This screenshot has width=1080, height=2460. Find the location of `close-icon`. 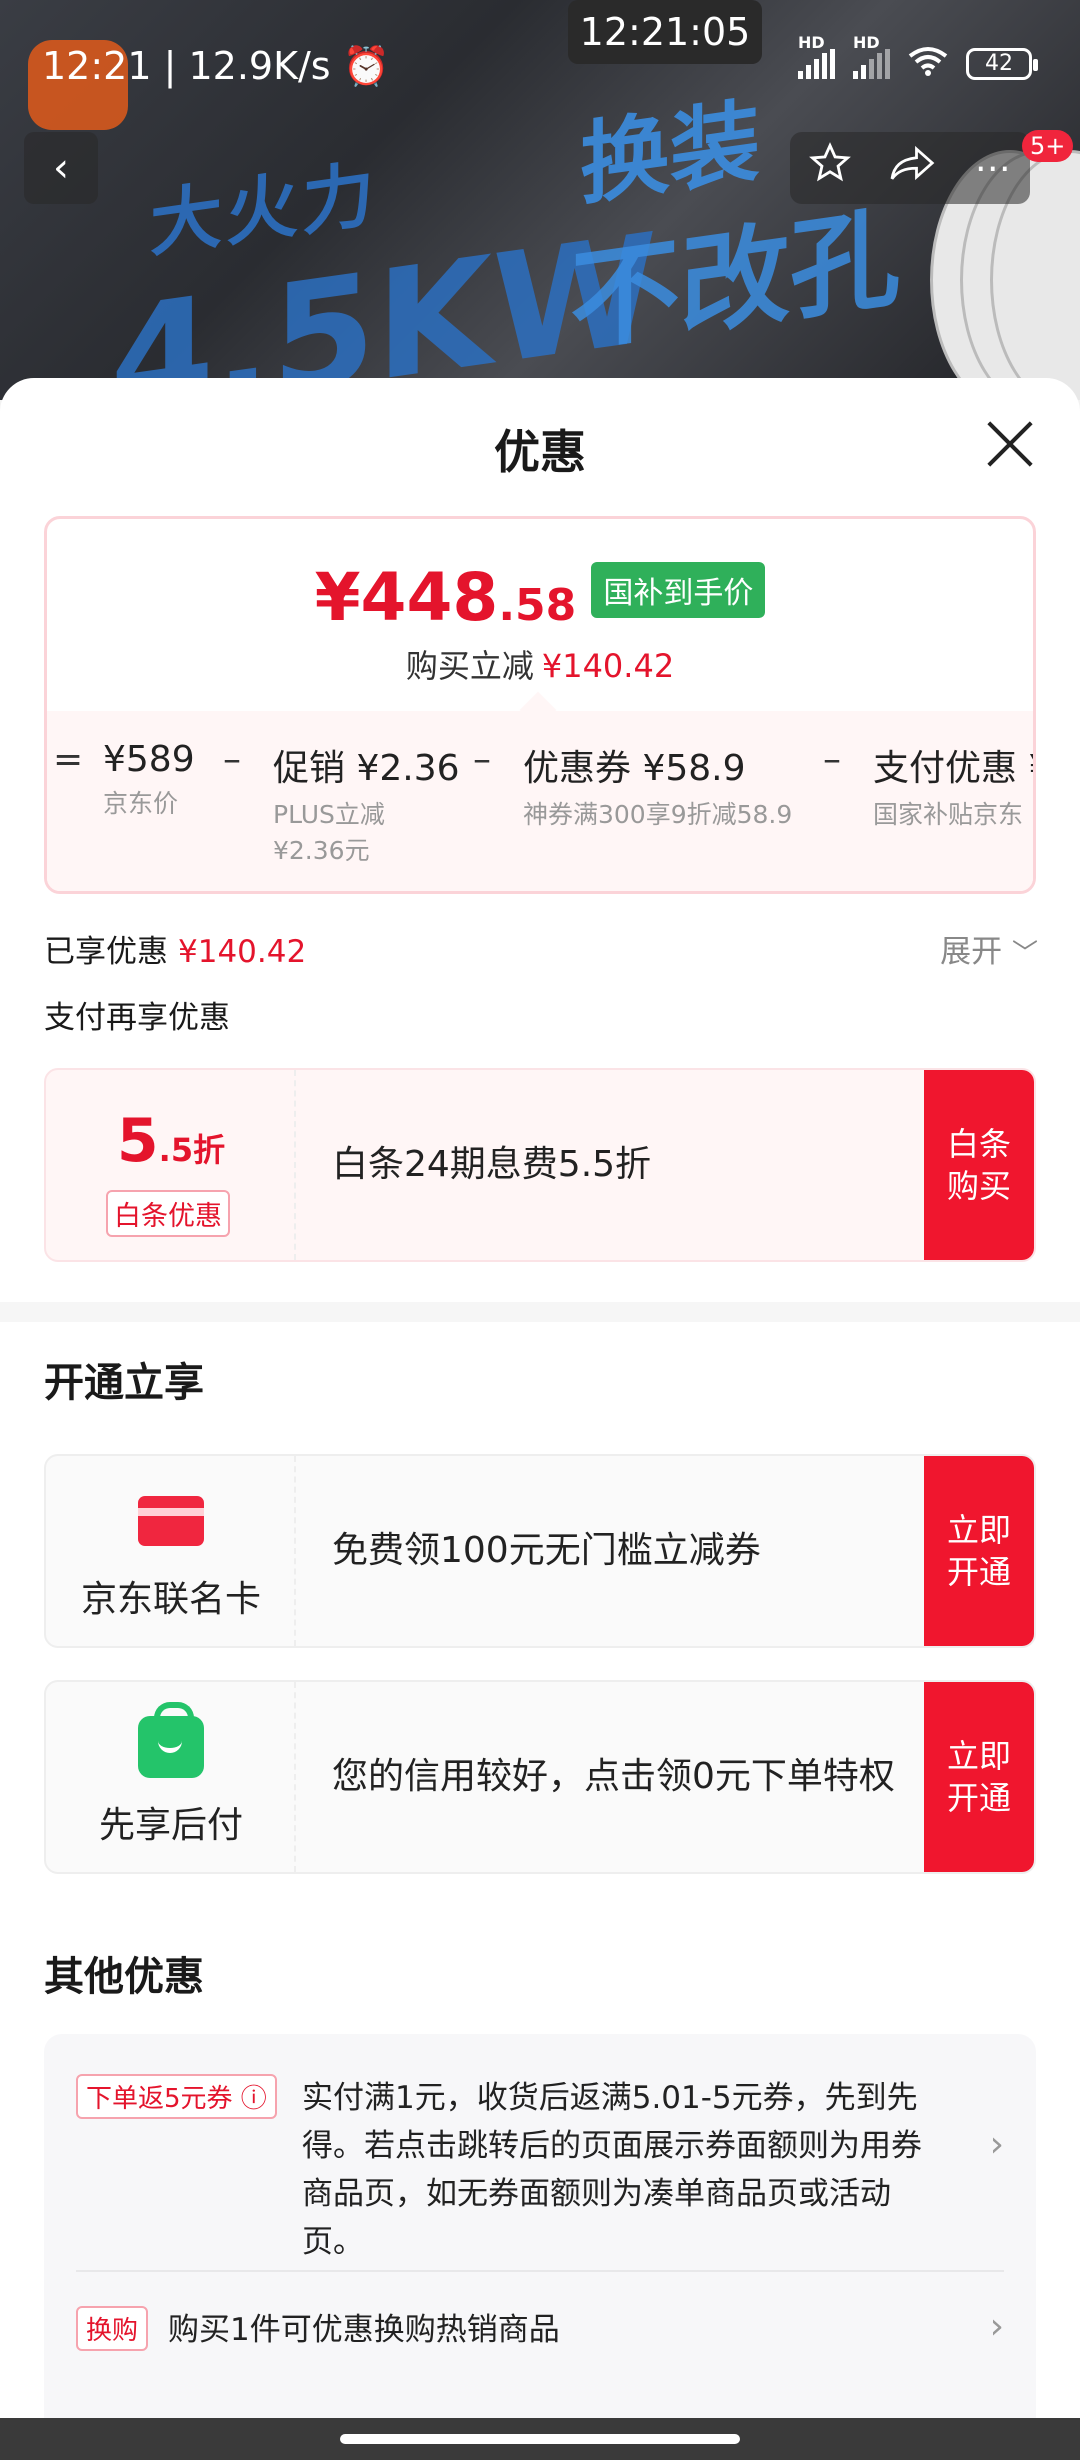

close-icon is located at coordinates (1009, 443).